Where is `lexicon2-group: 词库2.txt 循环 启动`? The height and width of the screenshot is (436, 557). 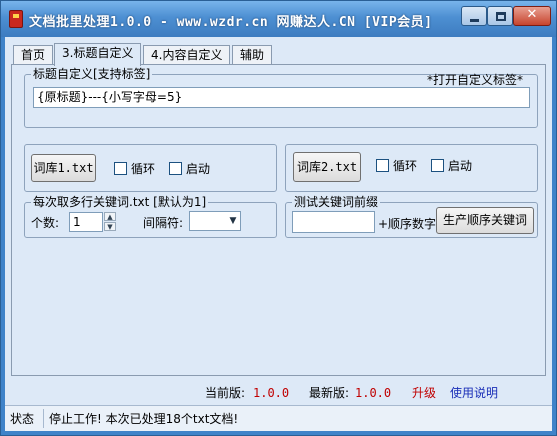 lexicon2-group: 词库2.txt 循环 启动 is located at coordinates (411, 168).